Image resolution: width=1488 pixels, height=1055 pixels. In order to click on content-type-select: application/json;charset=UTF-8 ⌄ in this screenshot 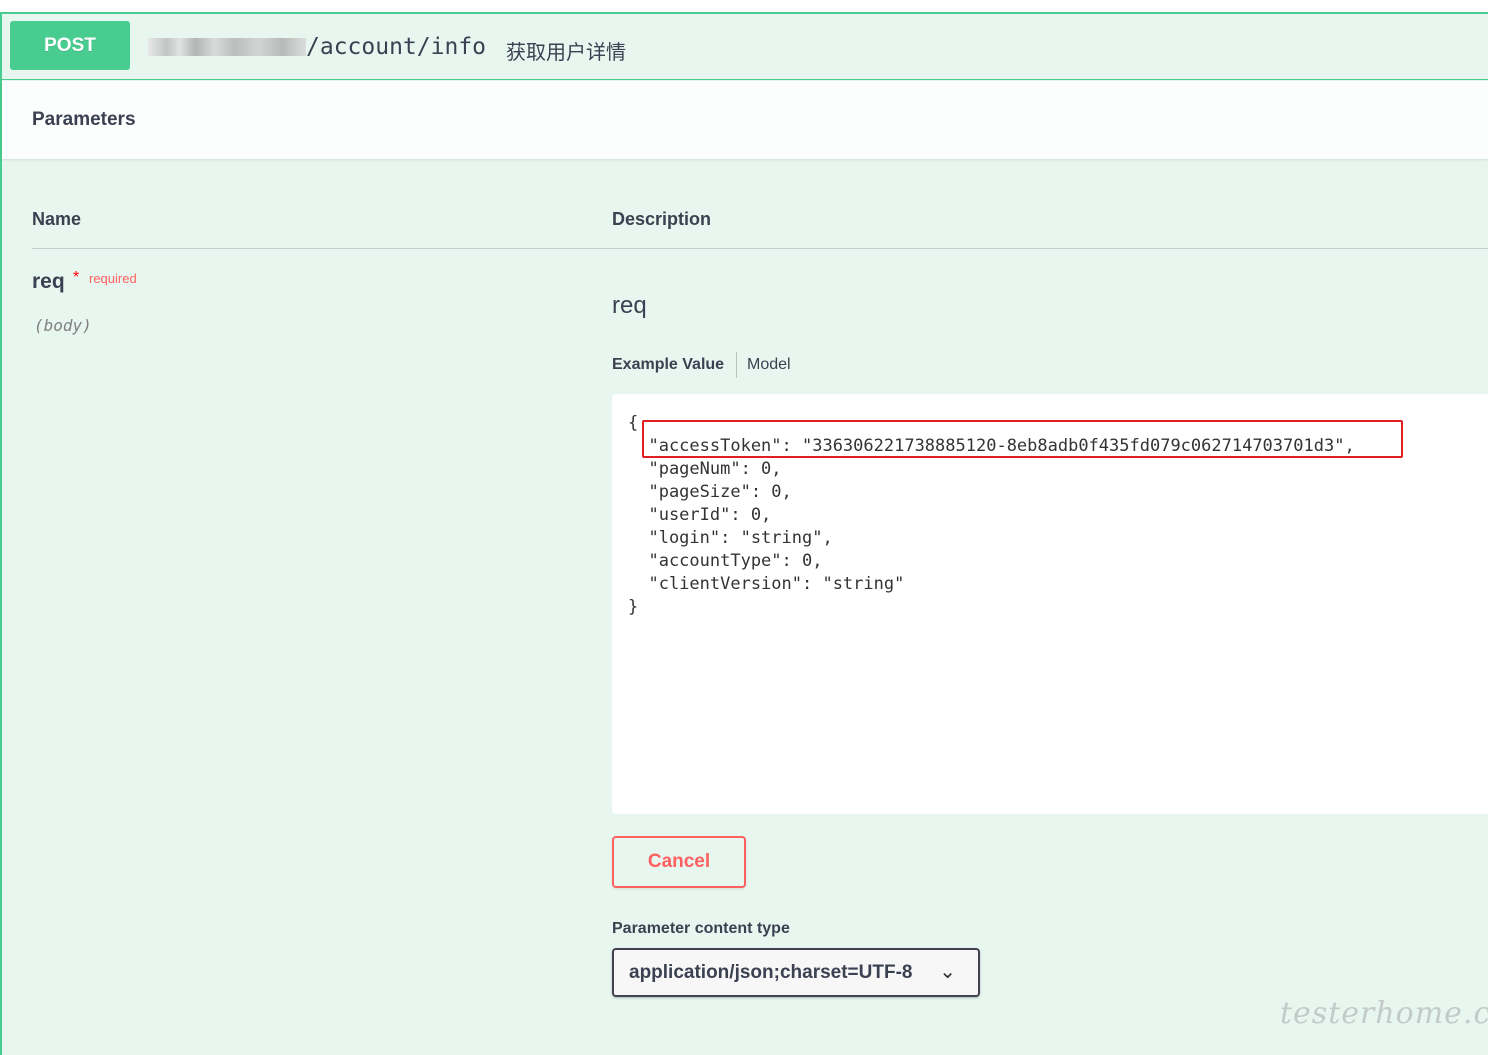, I will do `click(796, 972)`.